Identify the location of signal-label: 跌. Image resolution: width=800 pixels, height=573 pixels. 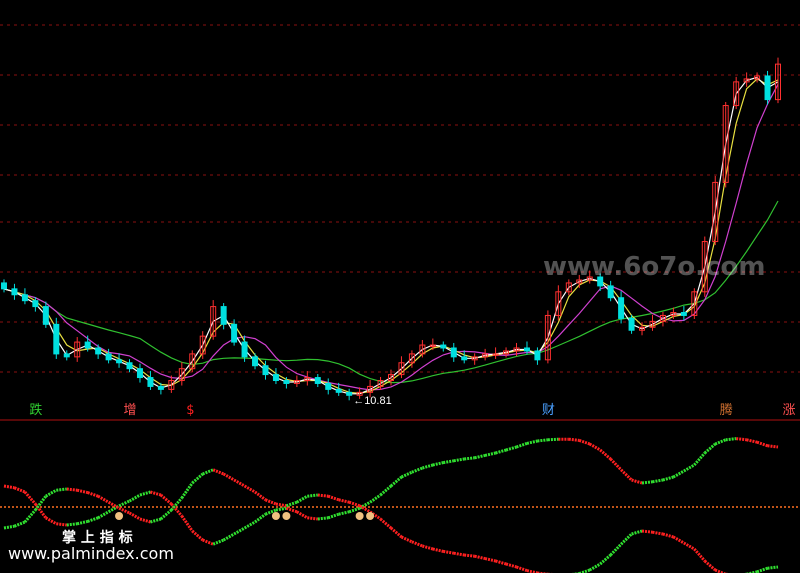
(35, 410).